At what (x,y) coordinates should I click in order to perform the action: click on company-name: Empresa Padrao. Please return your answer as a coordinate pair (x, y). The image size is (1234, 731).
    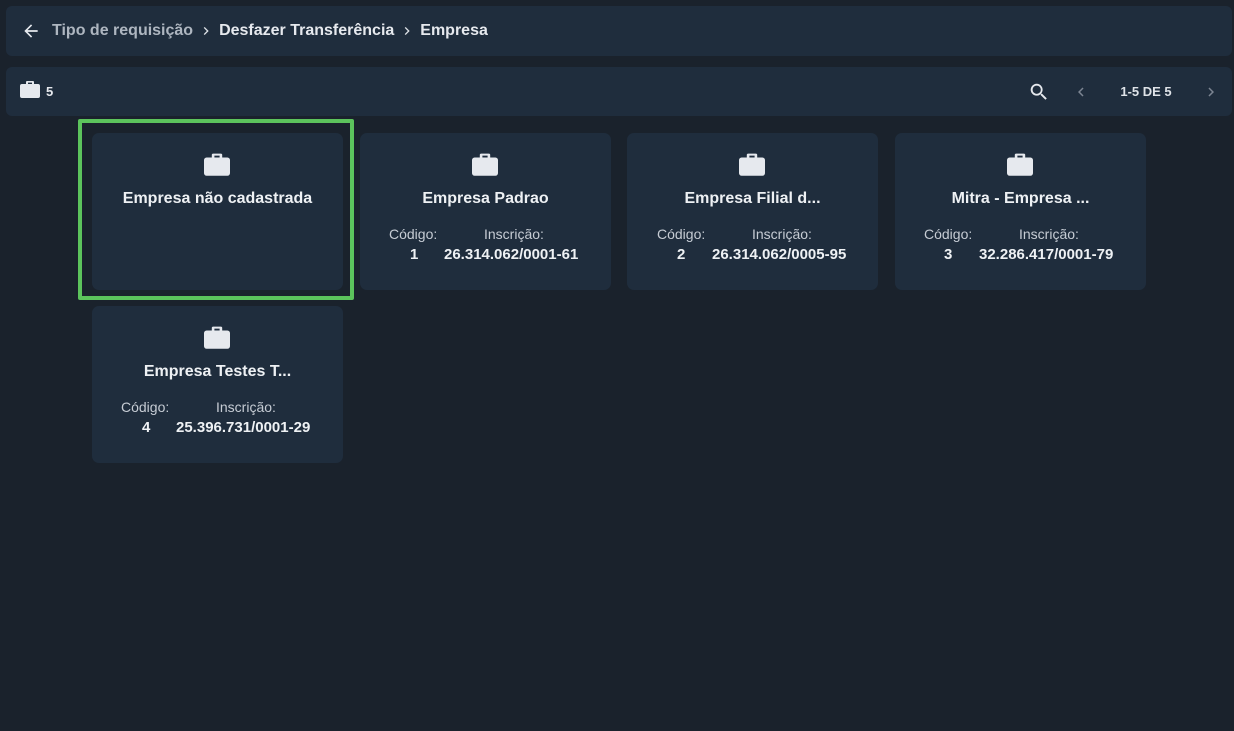
    Looking at the image, I should click on (485, 198).